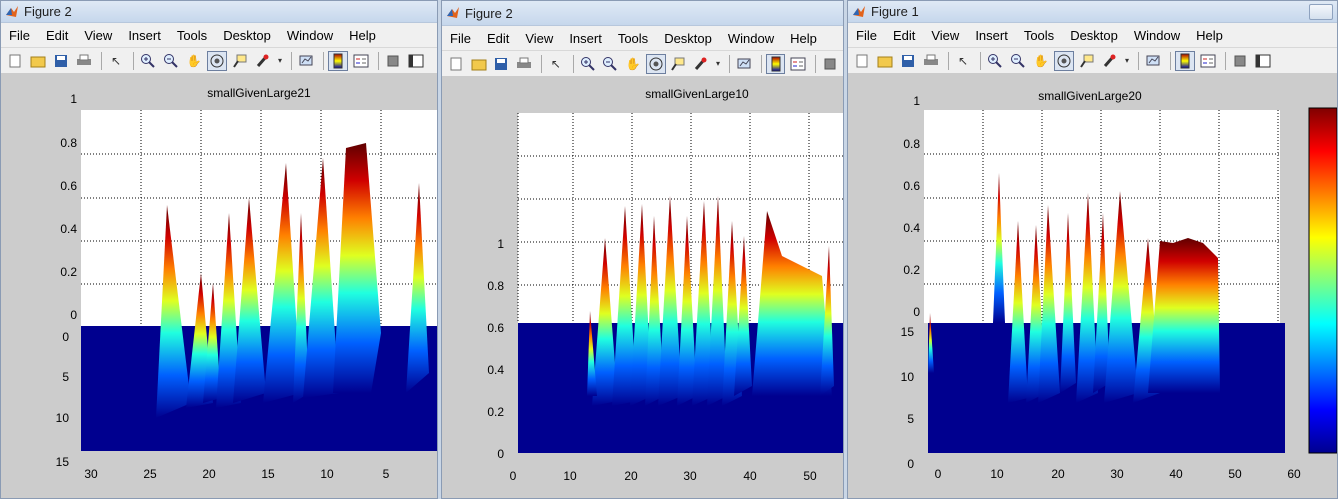  What do you see at coordinates (816, 63) in the screenshot?
I see `toolbar-separator` at bounding box center [816, 63].